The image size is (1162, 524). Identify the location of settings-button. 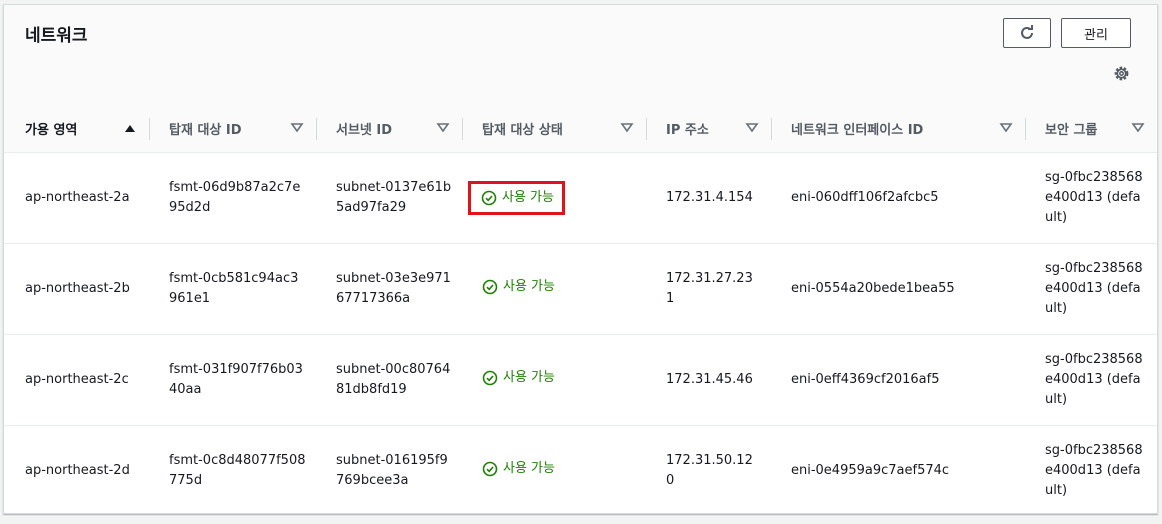
(1121, 73).